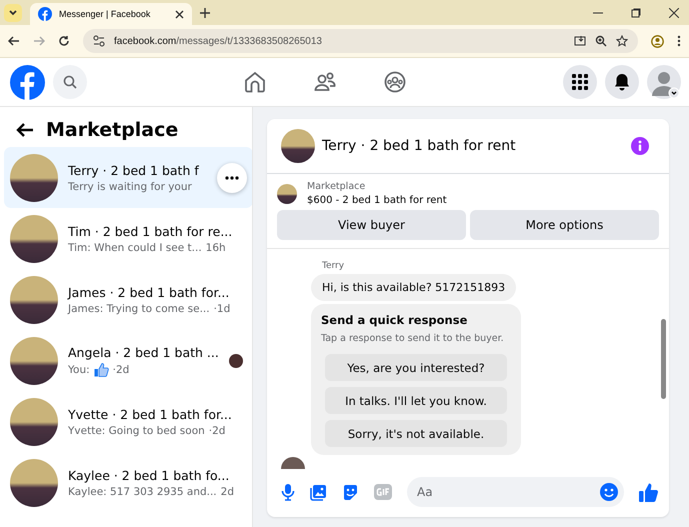 The height and width of the screenshot is (527, 689). What do you see at coordinates (657, 41) in the screenshot?
I see `profile-icon` at bounding box center [657, 41].